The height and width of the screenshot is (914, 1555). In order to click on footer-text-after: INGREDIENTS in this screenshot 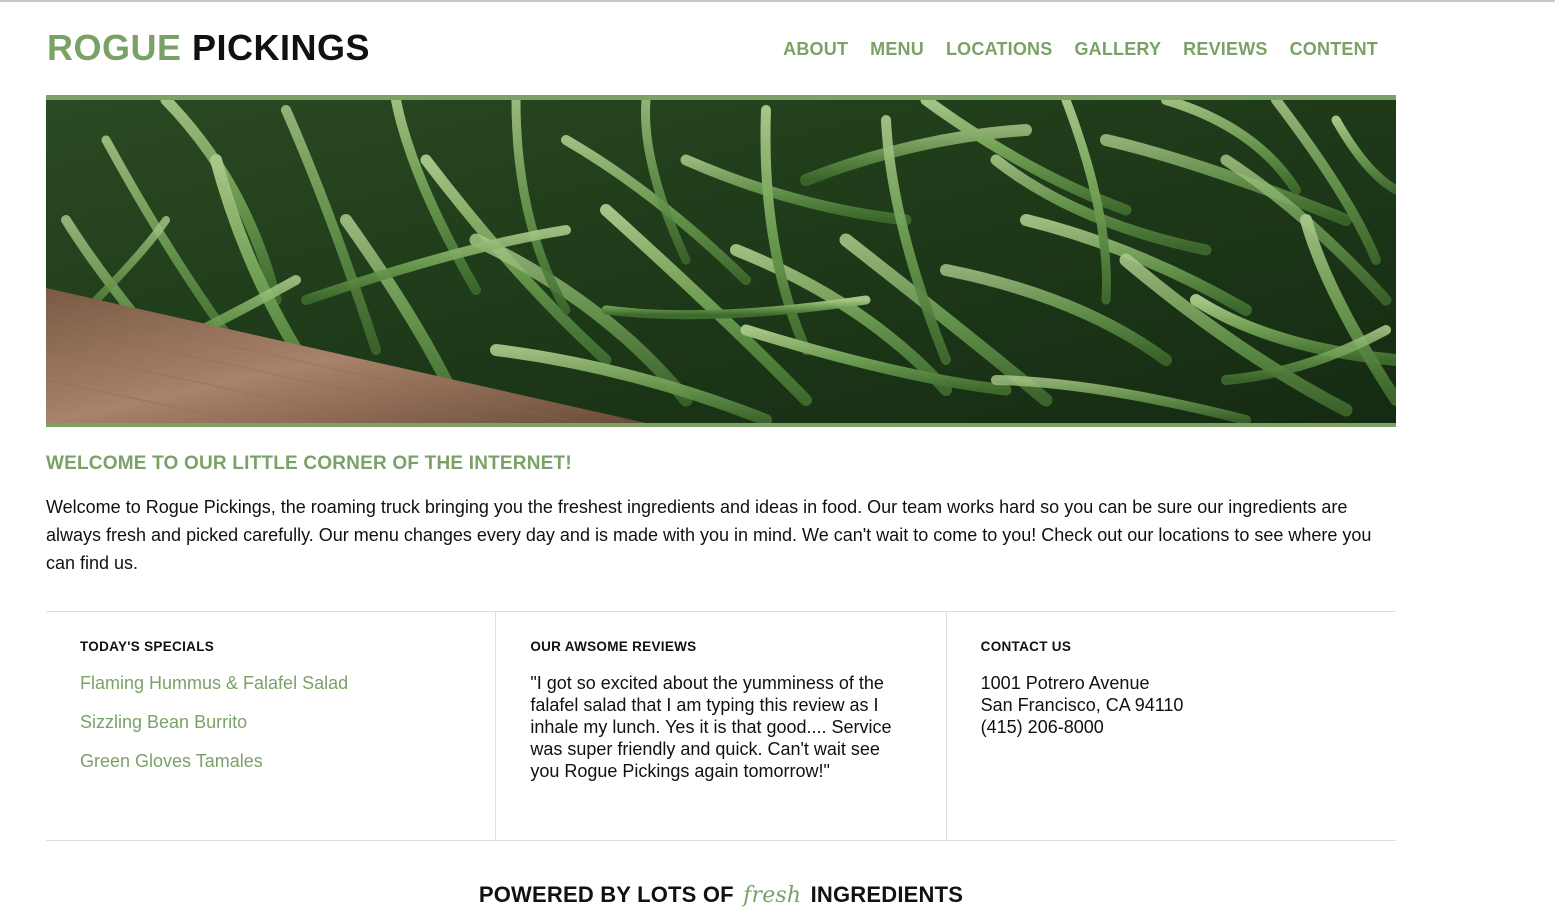, I will do `click(887, 894)`.